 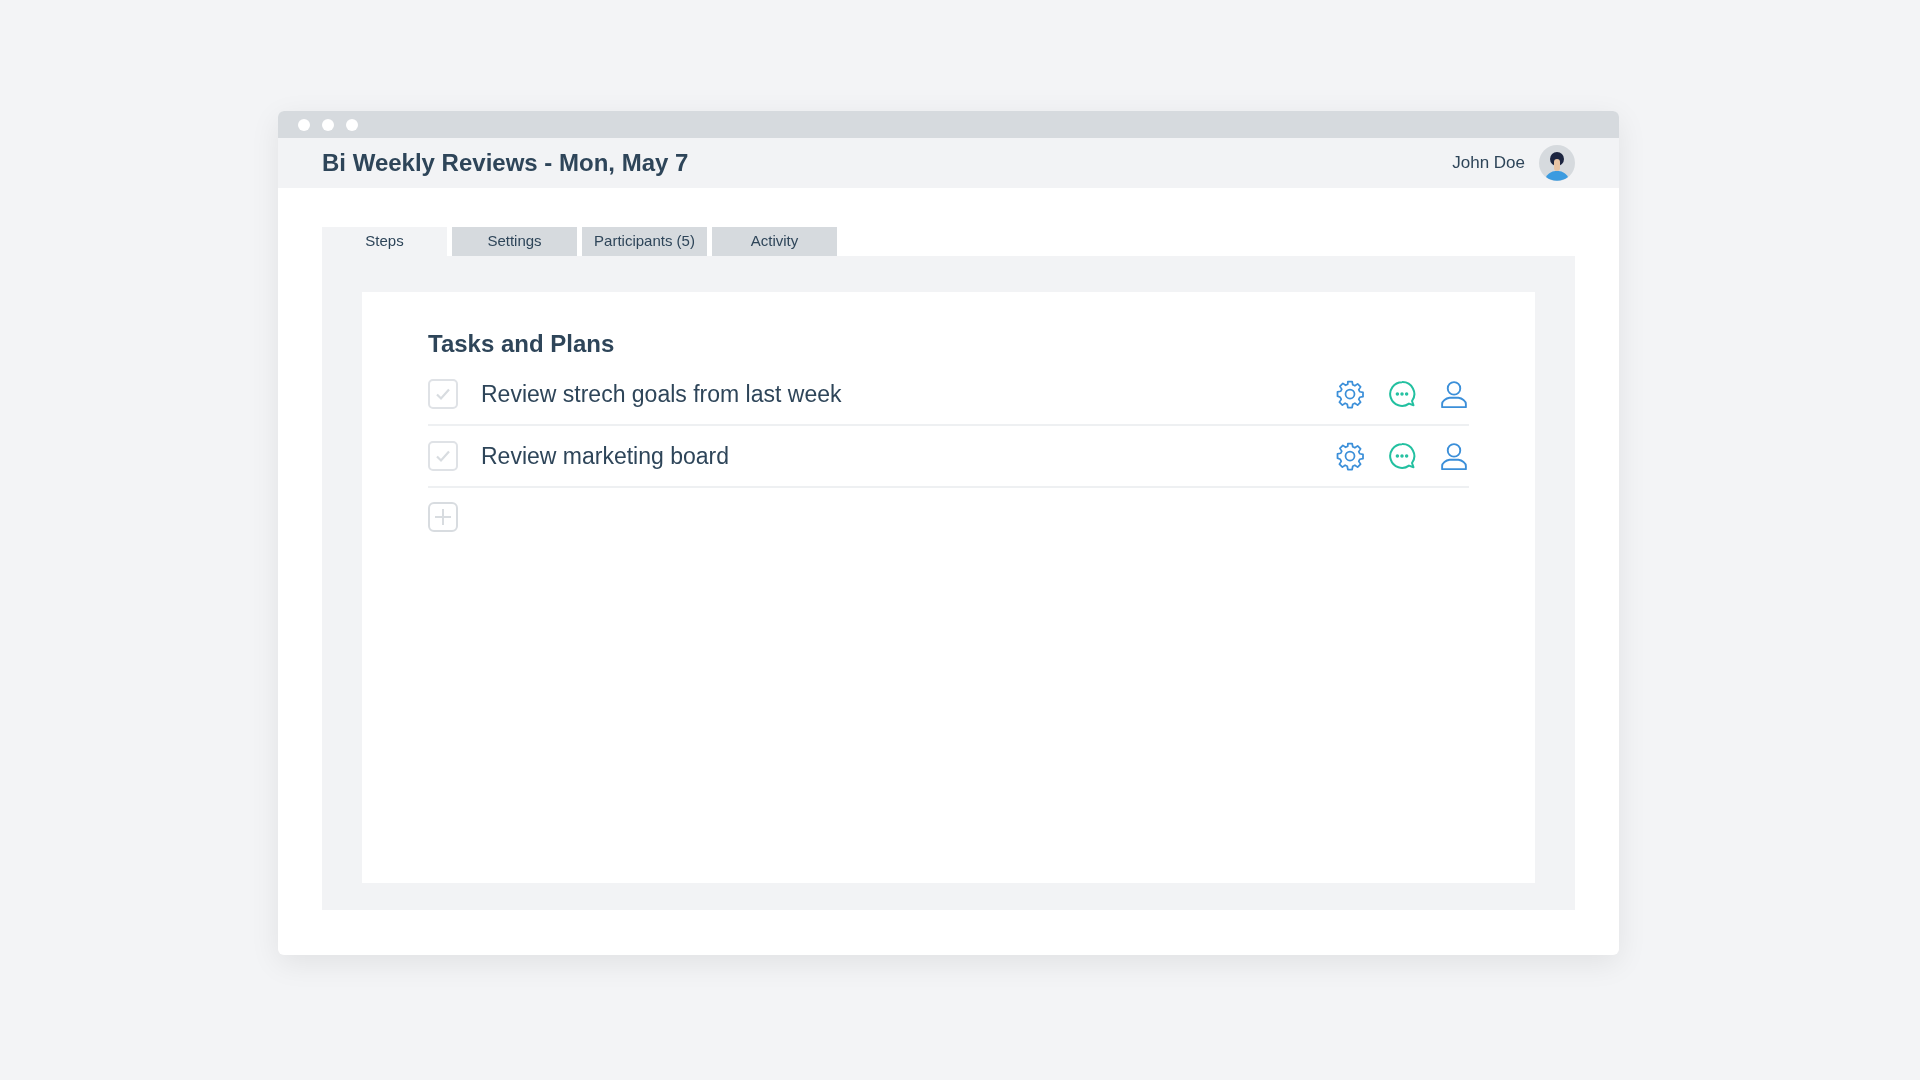 What do you see at coordinates (514, 241) in the screenshot?
I see `tab: Settings` at bounding box center [514, 241].